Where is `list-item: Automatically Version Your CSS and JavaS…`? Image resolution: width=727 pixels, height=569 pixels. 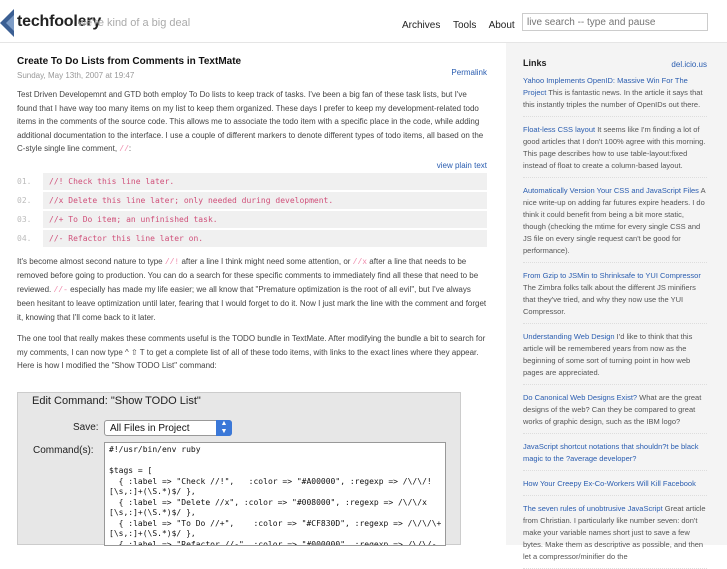 list-item: Automatically Version Your CSS and JavaS… is located at coordinates (615, 224).